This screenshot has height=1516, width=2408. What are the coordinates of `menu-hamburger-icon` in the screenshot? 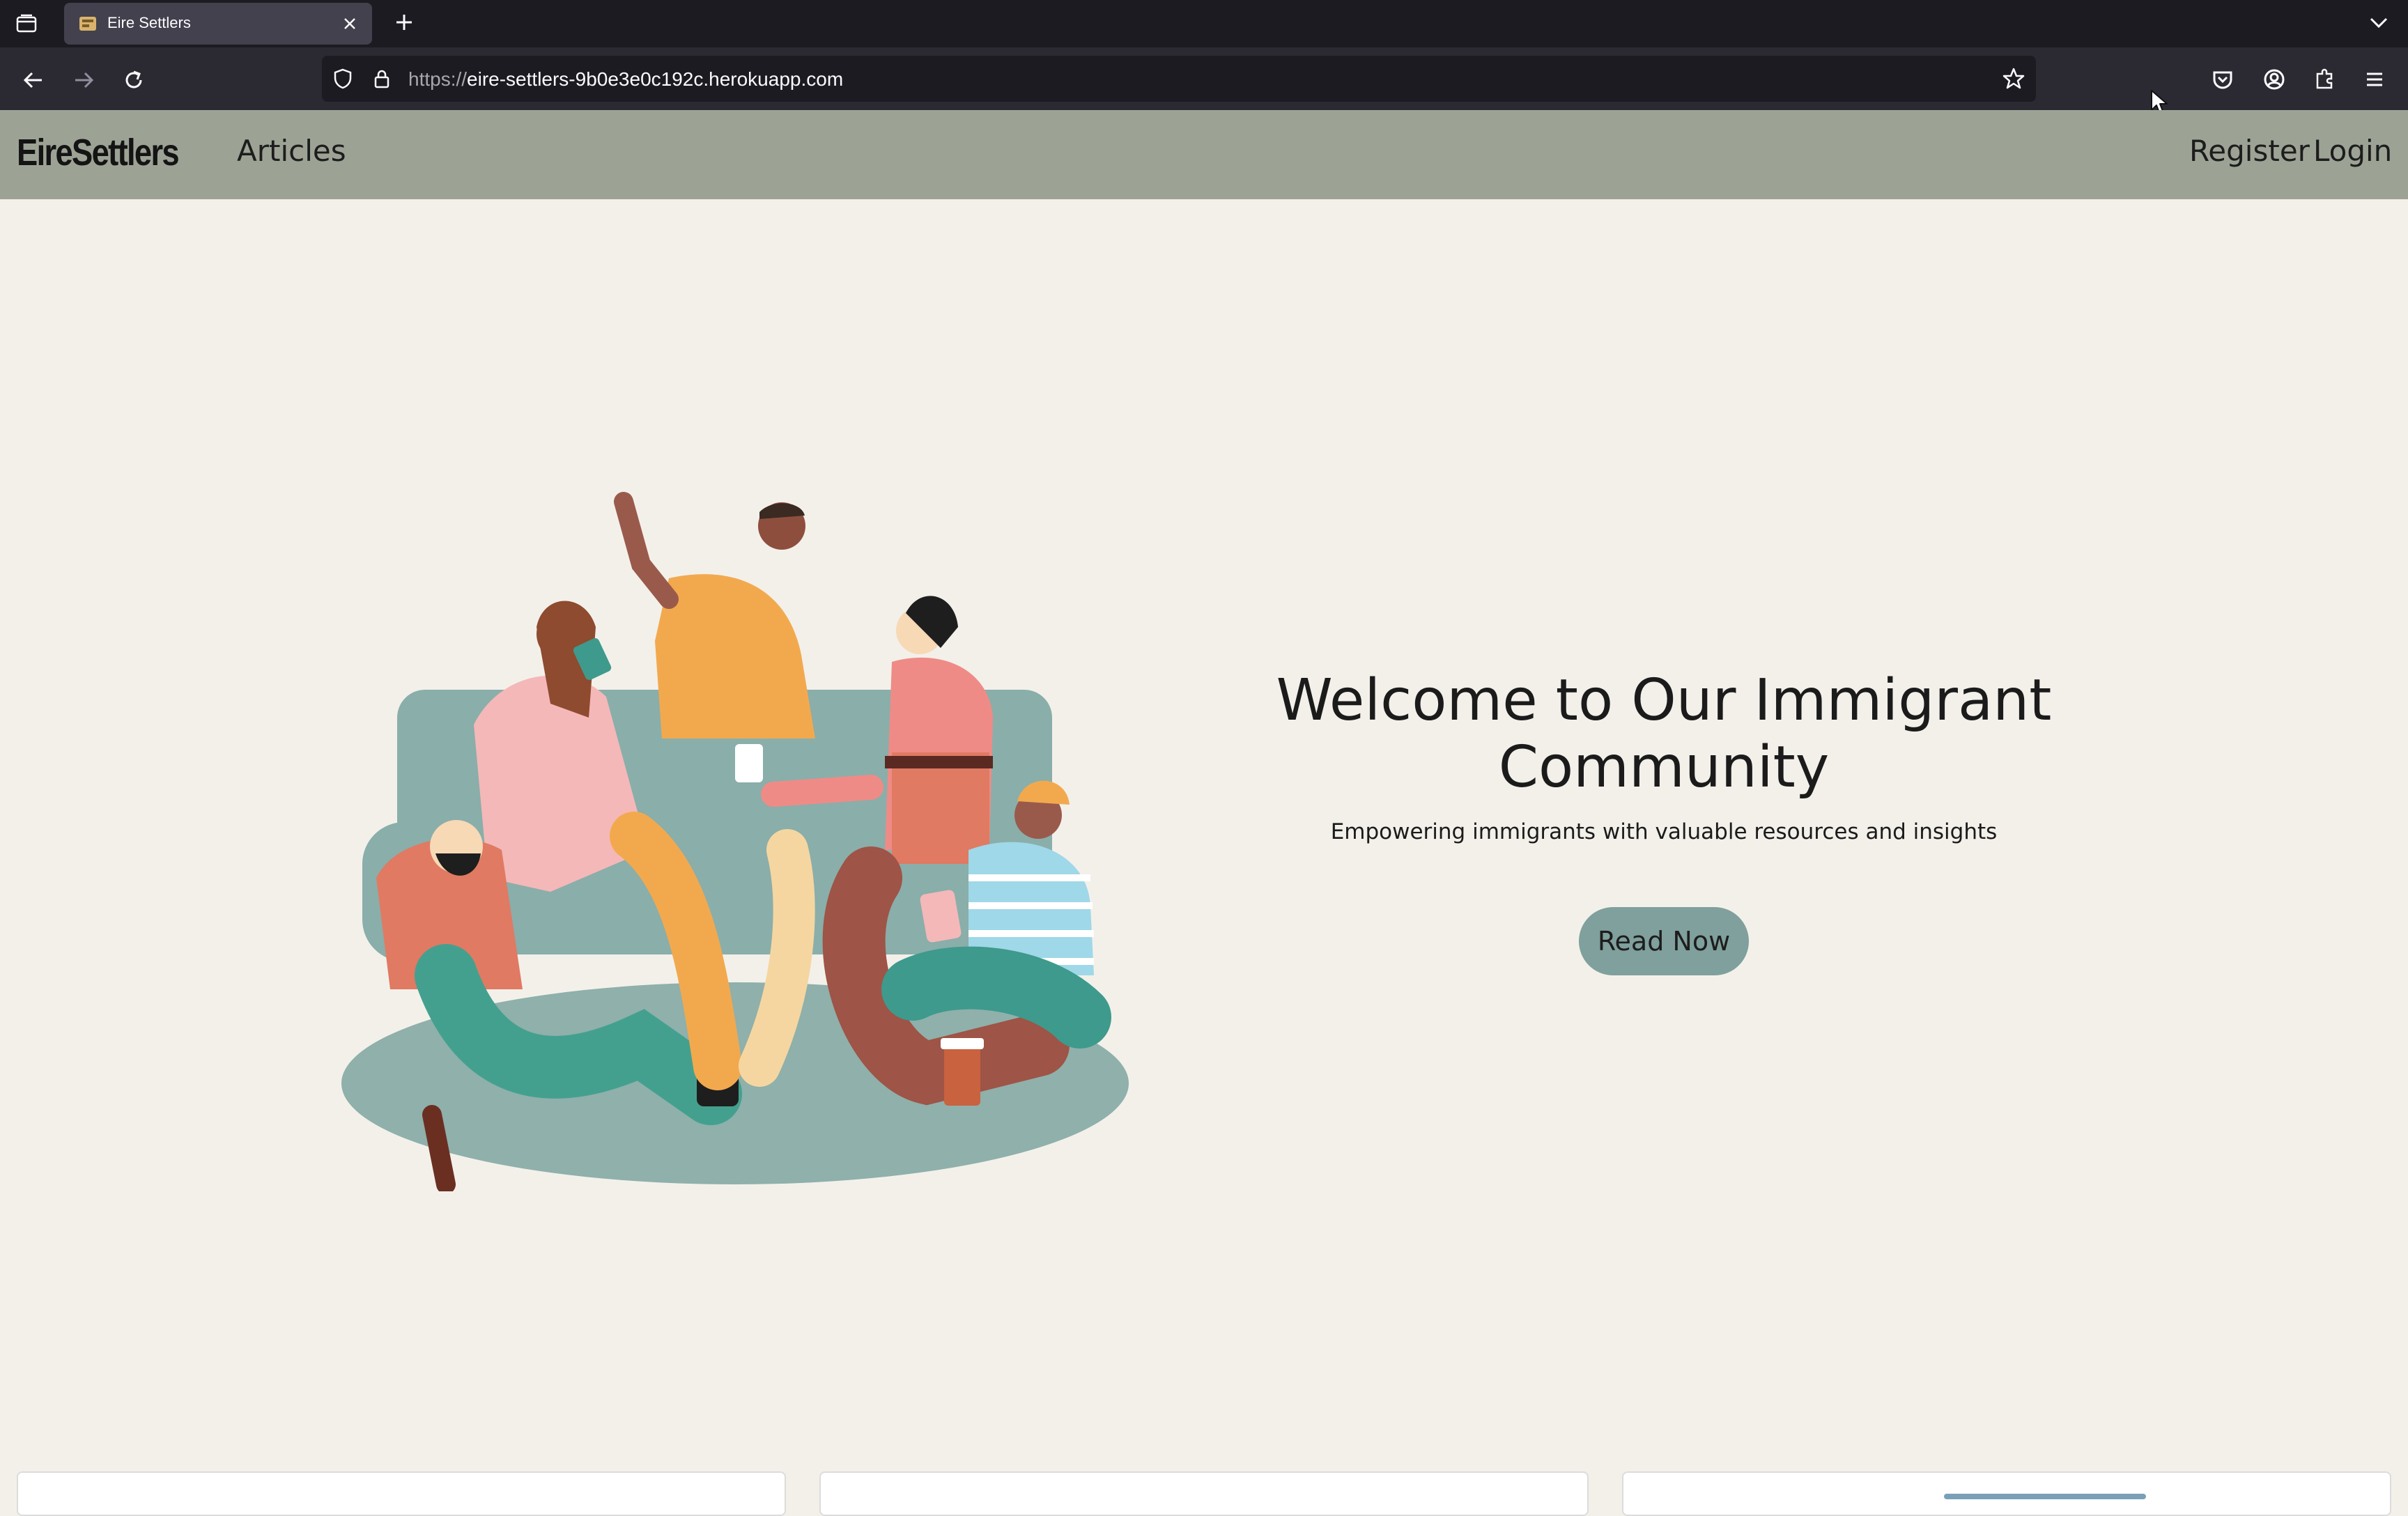 It's located at (2374, 79).